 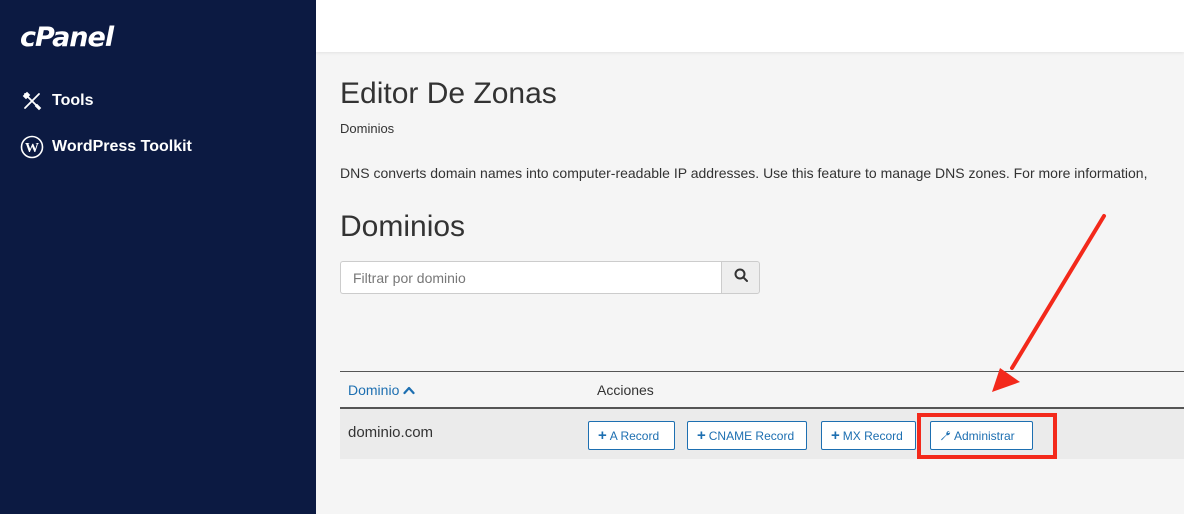 What do you see at coordinates (762, 390) in the screenshot?
I see `table-header: Dominio Acciones` at bounding box center [762, 390].